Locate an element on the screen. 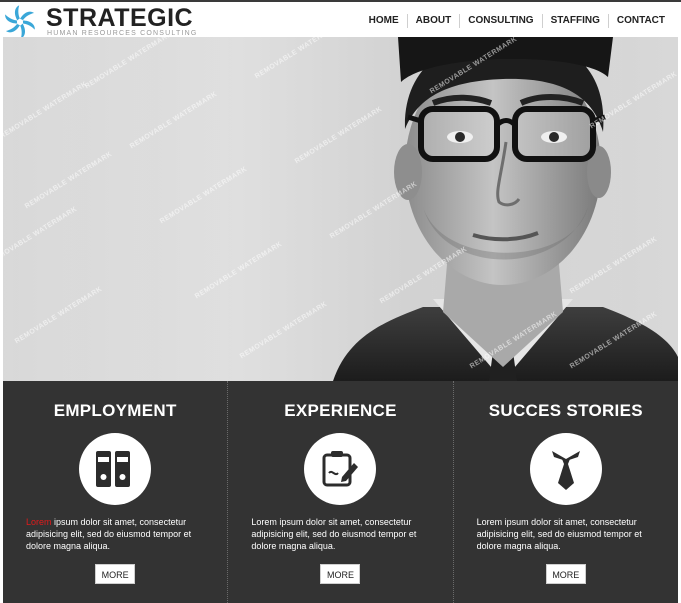  feature-title: EMPLOYMENT is located at coordinates (115, 410).